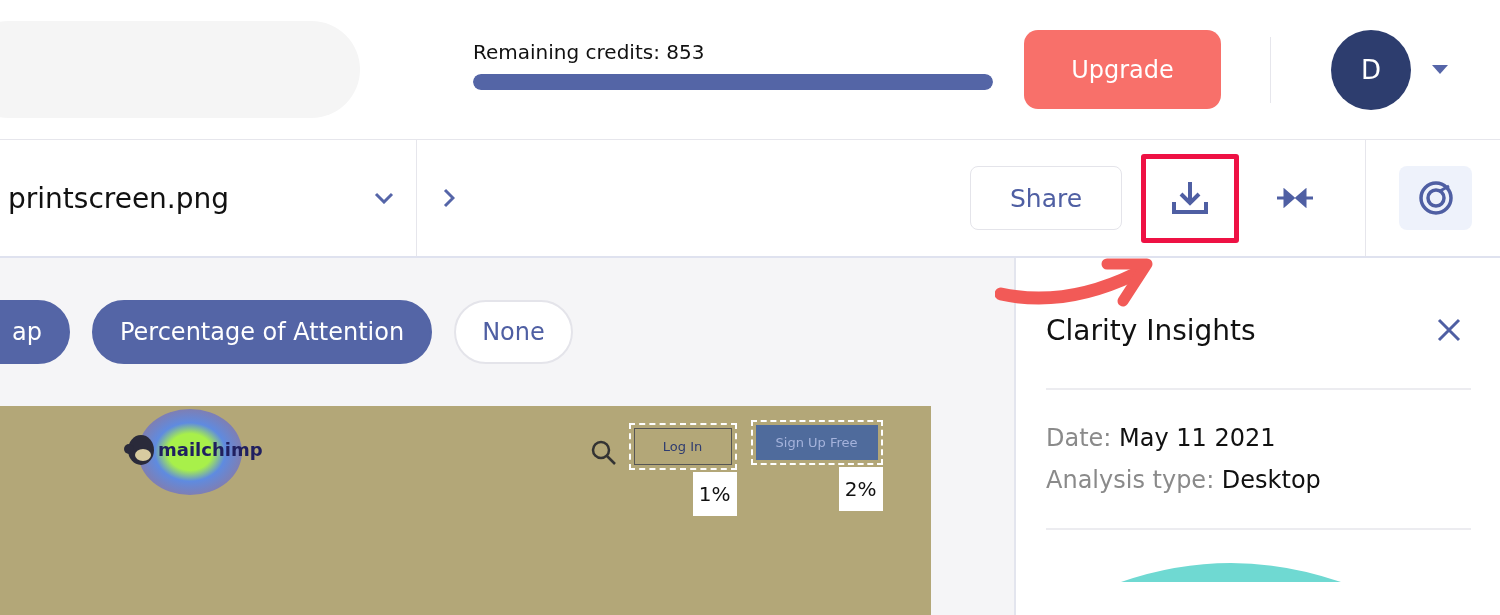 The image size is (1500, 615). Describe the element at coordinates (1295, 198) in the screenshot. I see `arrows-inward-icon` at that location.